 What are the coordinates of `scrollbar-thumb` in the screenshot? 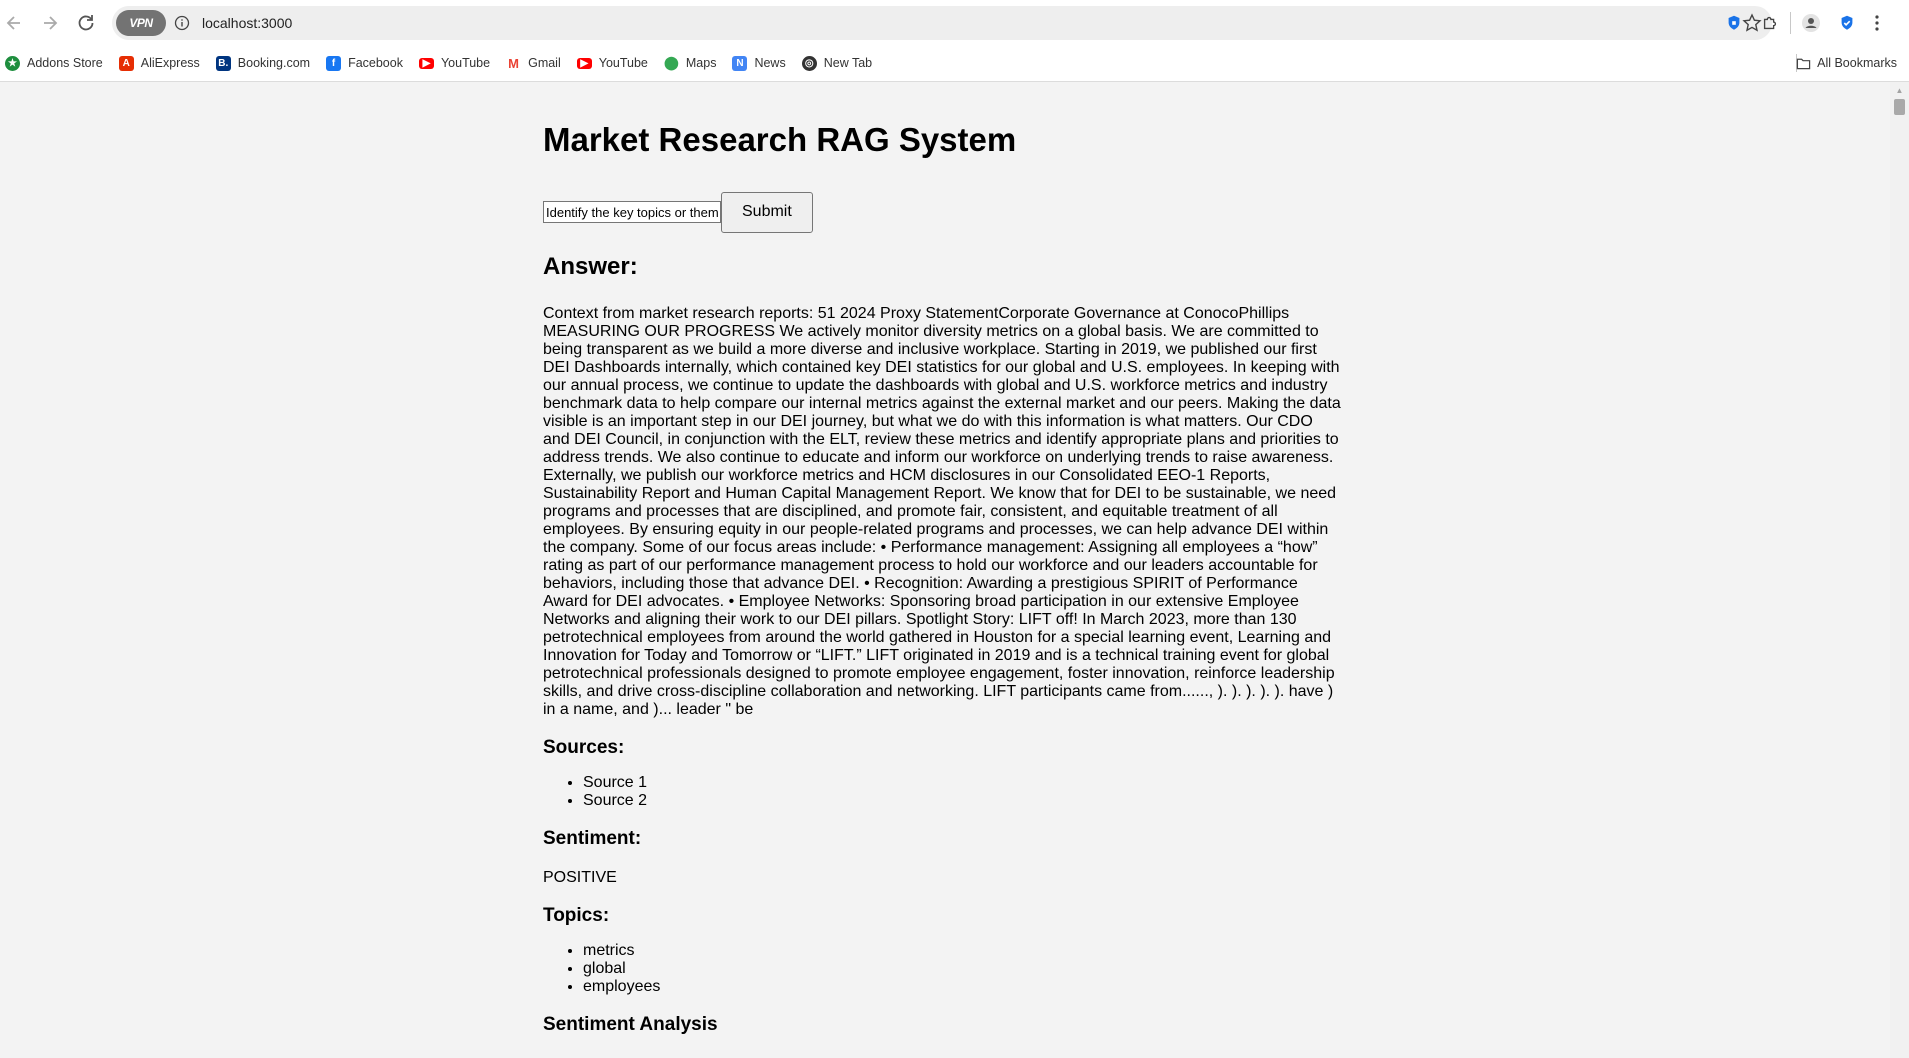 It's located at (1899, 107).